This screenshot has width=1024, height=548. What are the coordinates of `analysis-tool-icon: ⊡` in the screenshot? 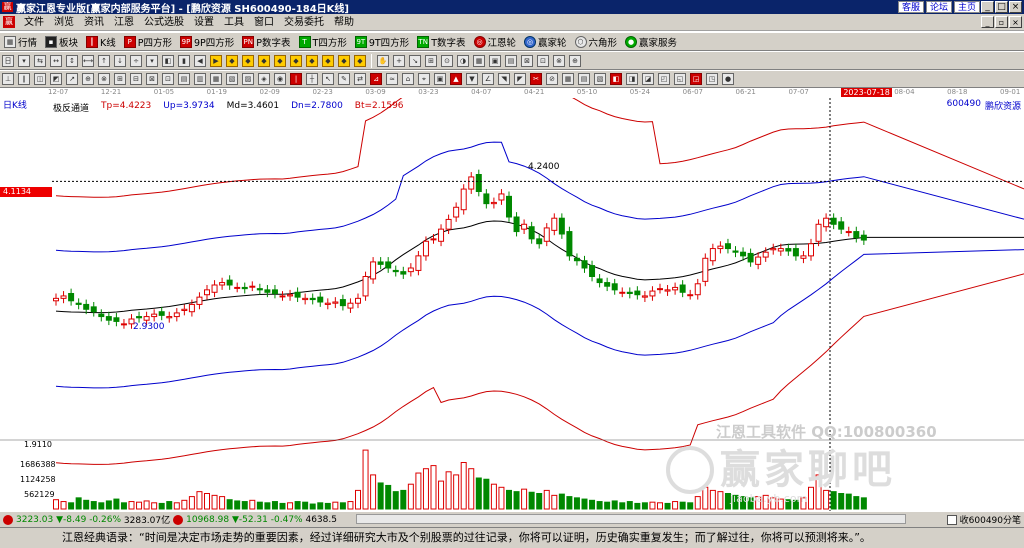 It's located at (168, 79).